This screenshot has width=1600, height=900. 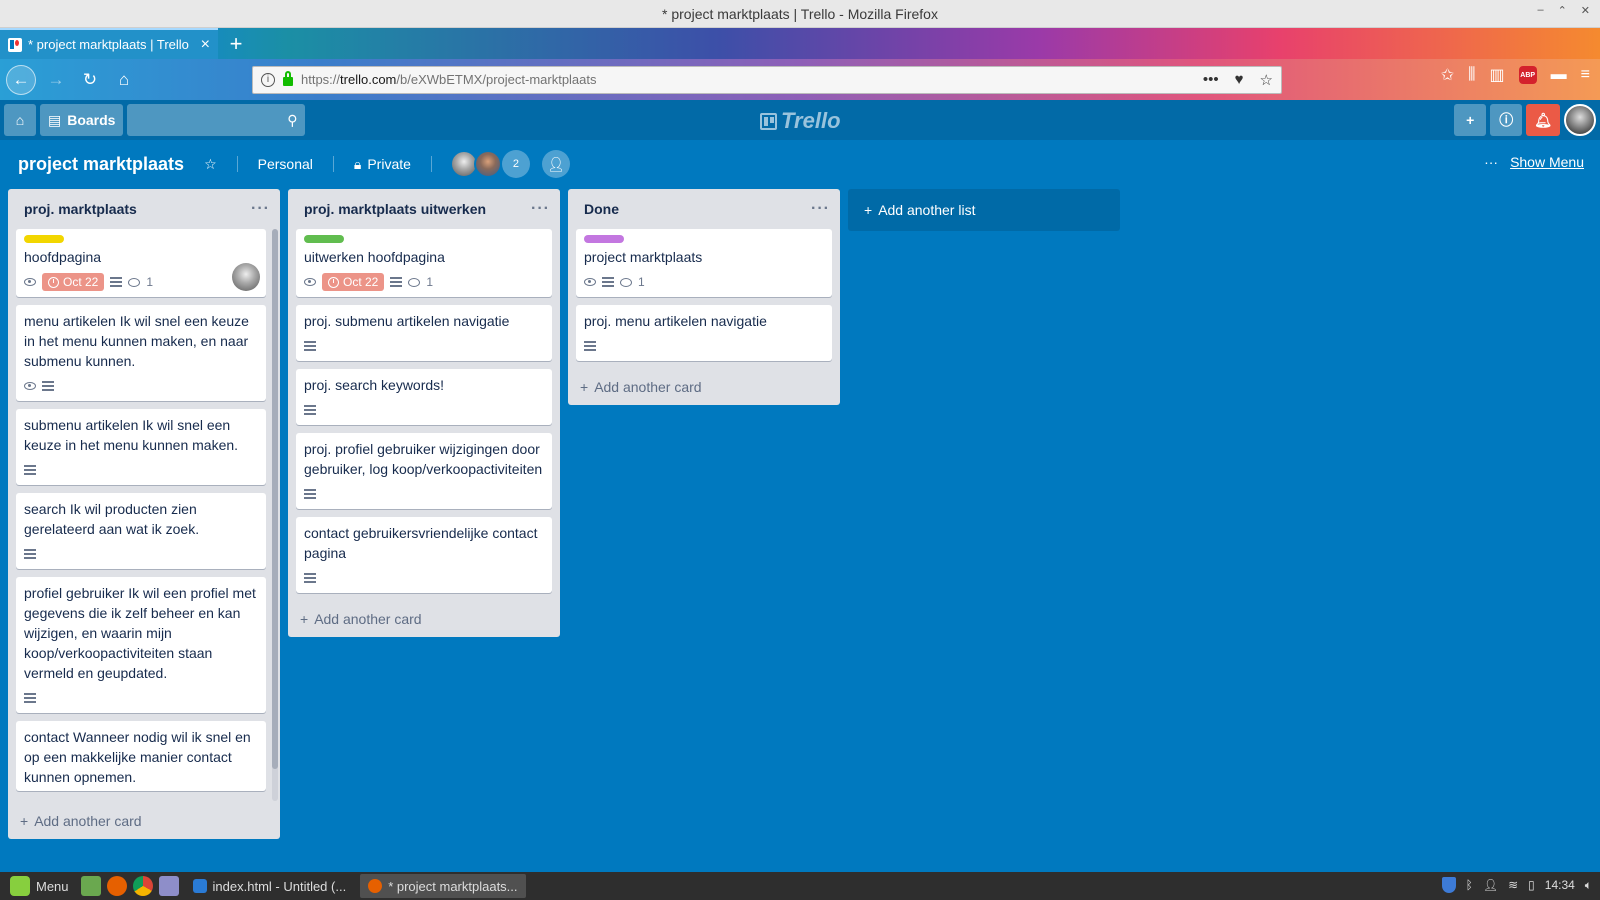 I want to click on sidebar-icon: ▥, so click(x=1497, y=75).